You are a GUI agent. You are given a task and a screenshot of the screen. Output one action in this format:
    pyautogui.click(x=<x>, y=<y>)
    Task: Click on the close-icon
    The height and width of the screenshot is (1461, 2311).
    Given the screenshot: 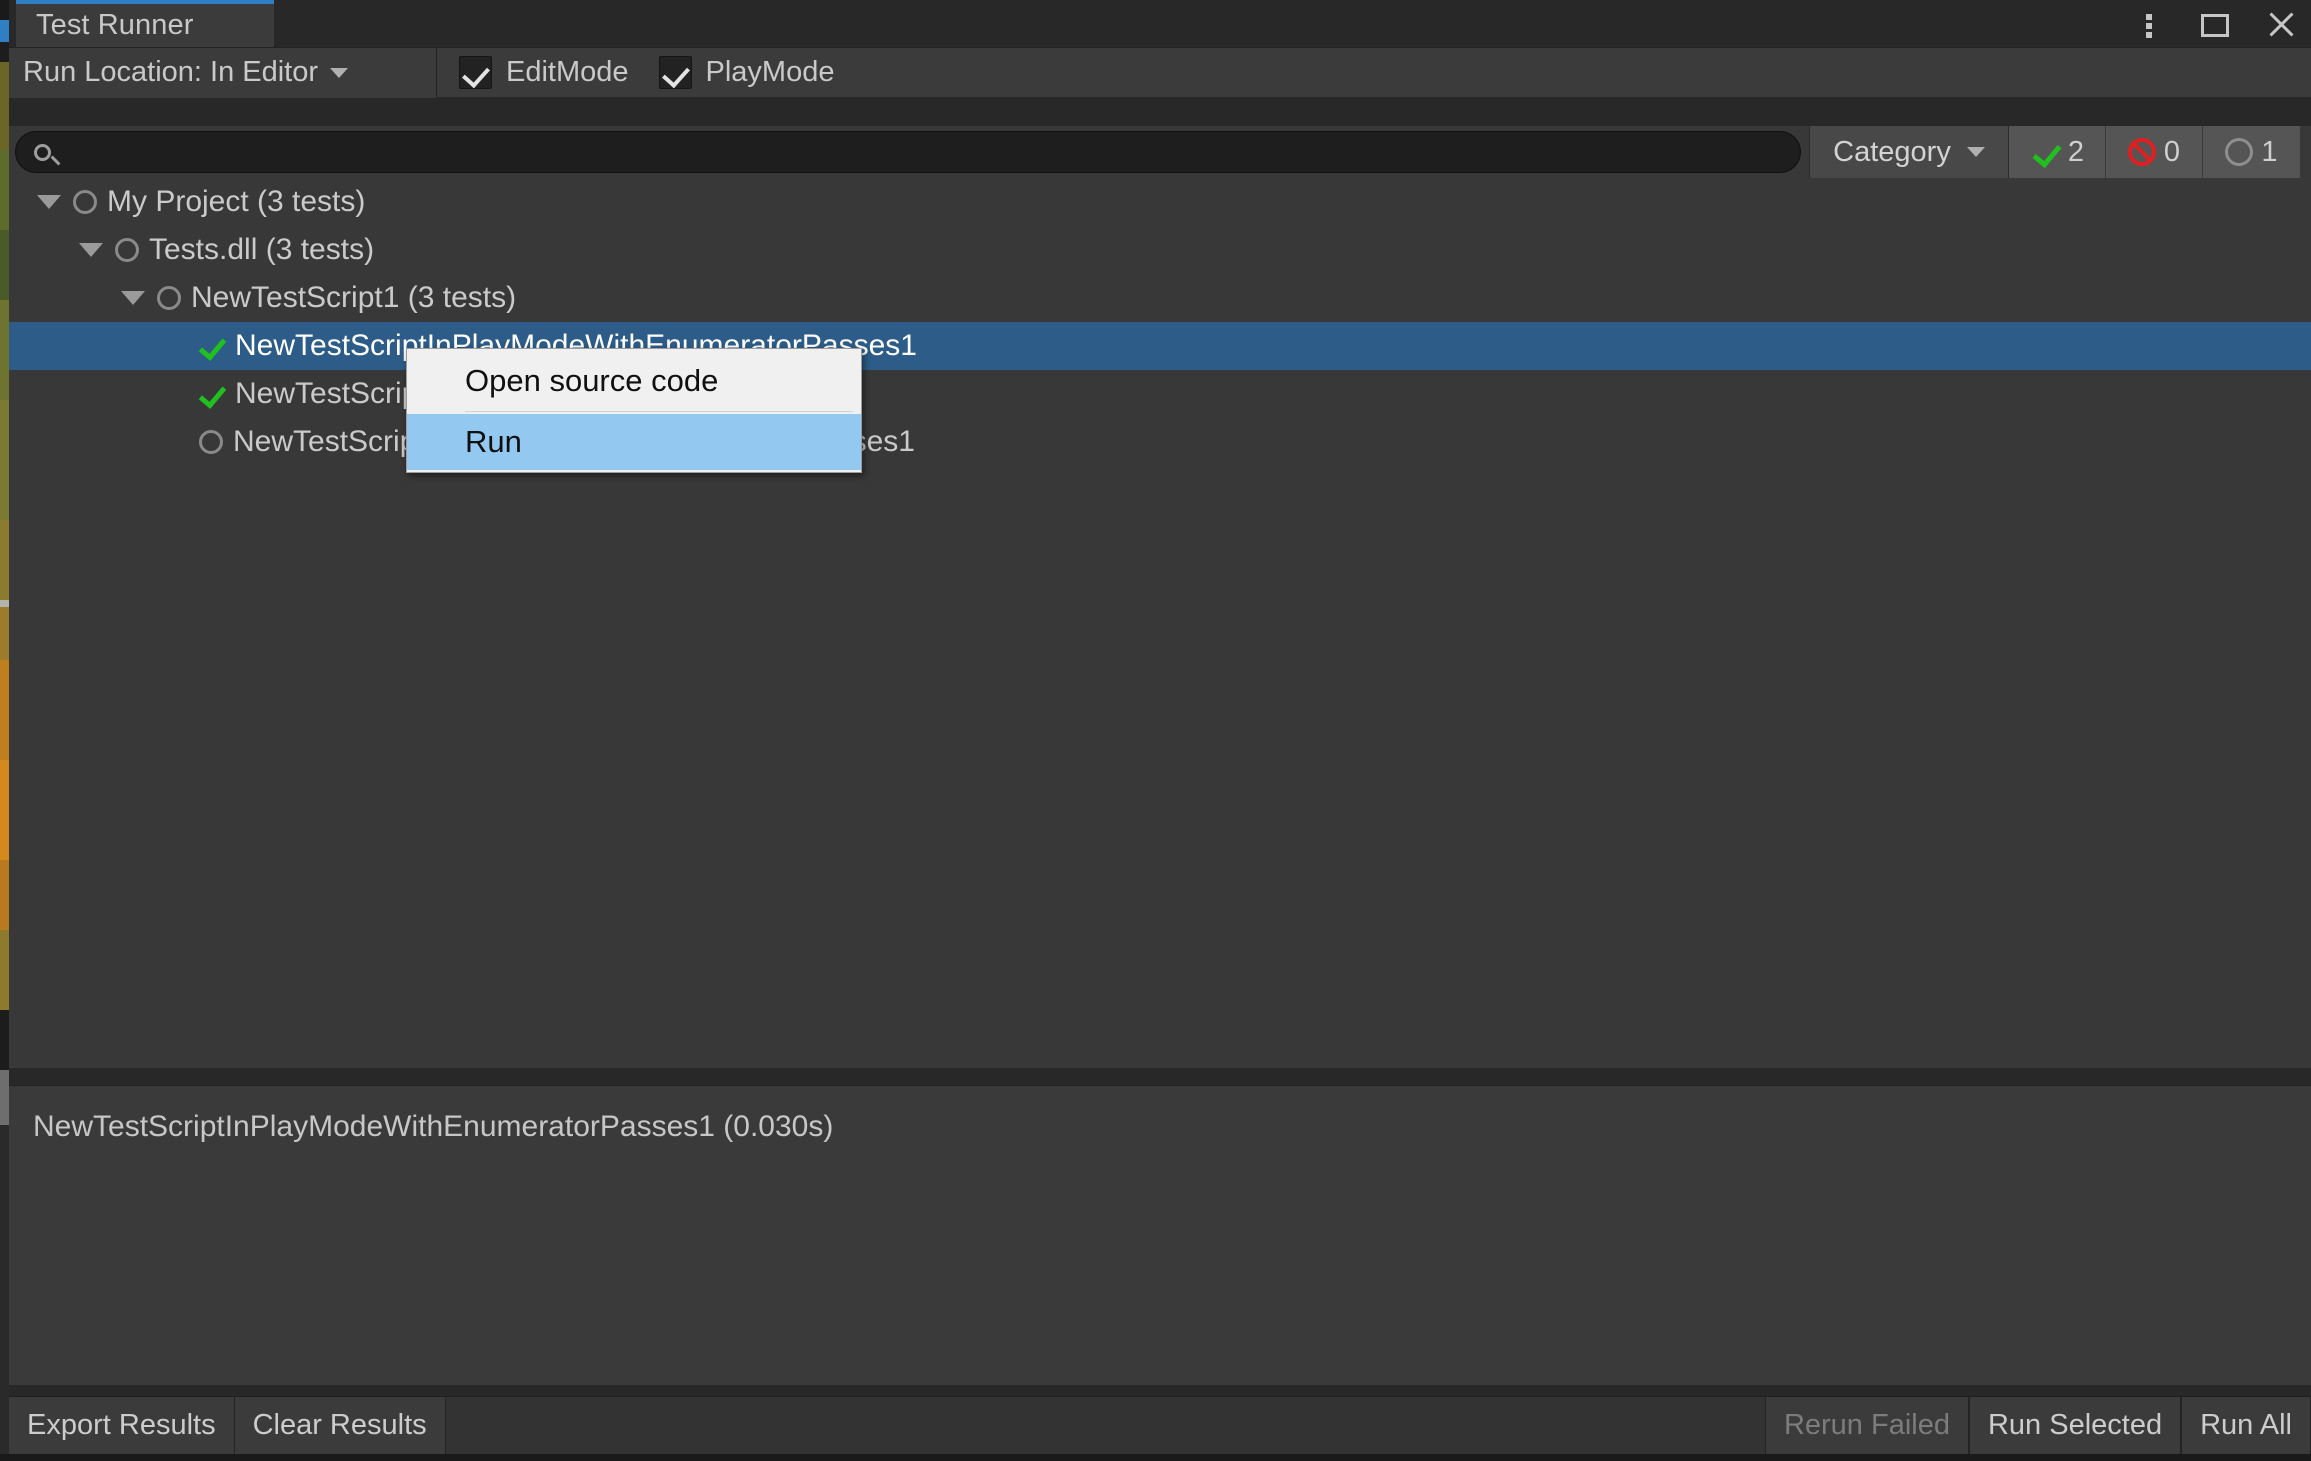 What is the action you would take?
    pyautogui.click(x=2281, y=24)
    